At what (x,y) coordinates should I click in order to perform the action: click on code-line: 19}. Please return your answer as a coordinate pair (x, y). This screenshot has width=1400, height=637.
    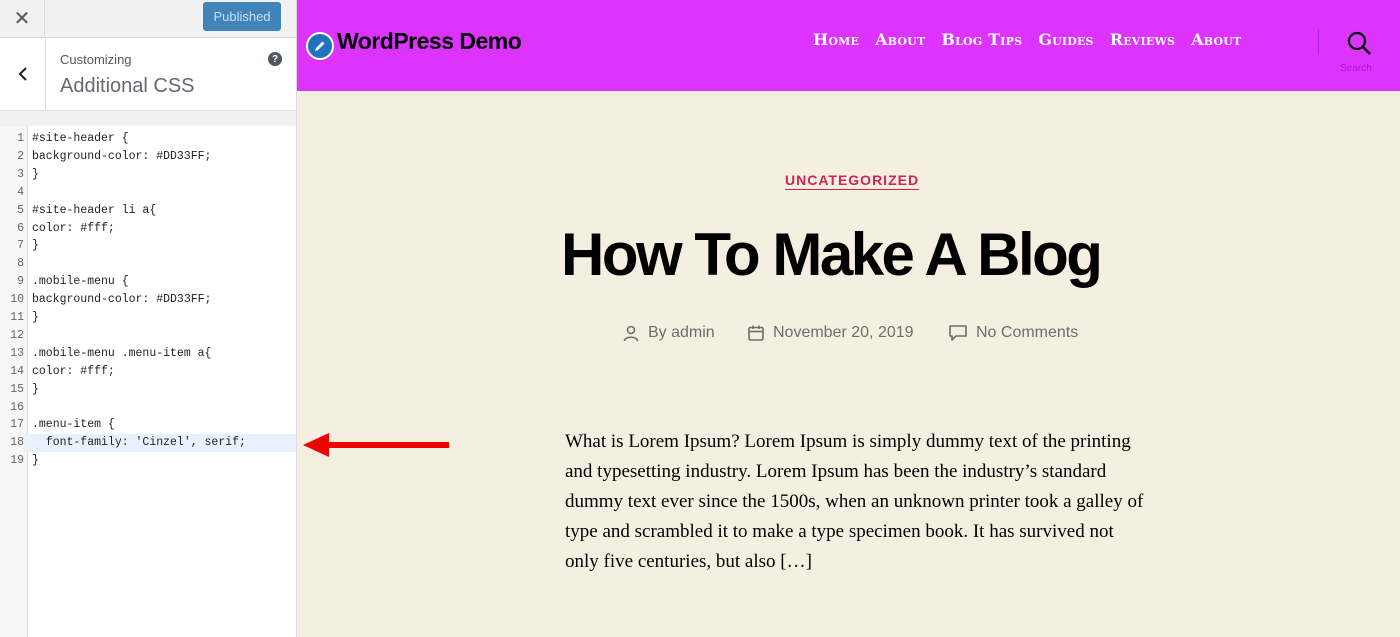
    Looking at the image, I should click on (148, 461).